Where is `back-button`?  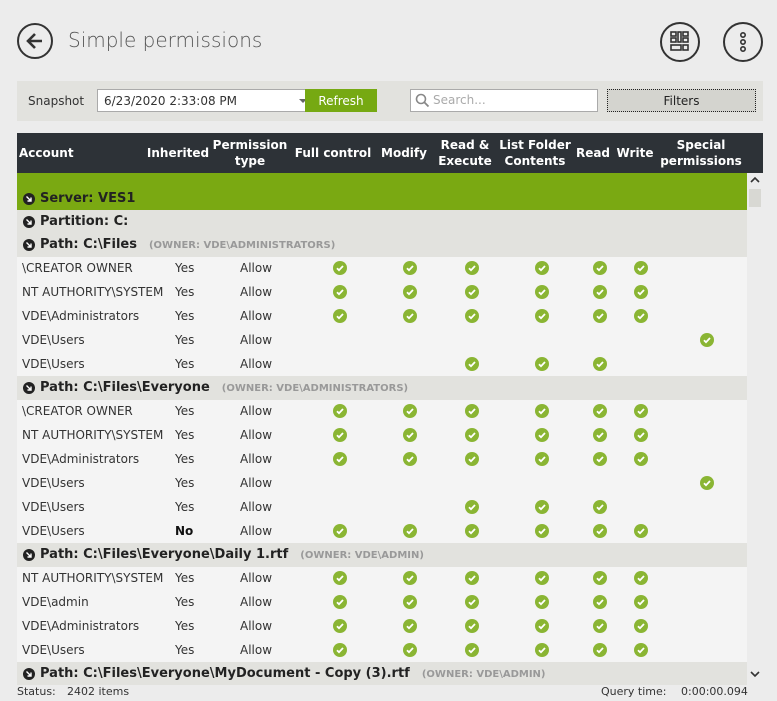
back-button is located at coordinates (35, 41).